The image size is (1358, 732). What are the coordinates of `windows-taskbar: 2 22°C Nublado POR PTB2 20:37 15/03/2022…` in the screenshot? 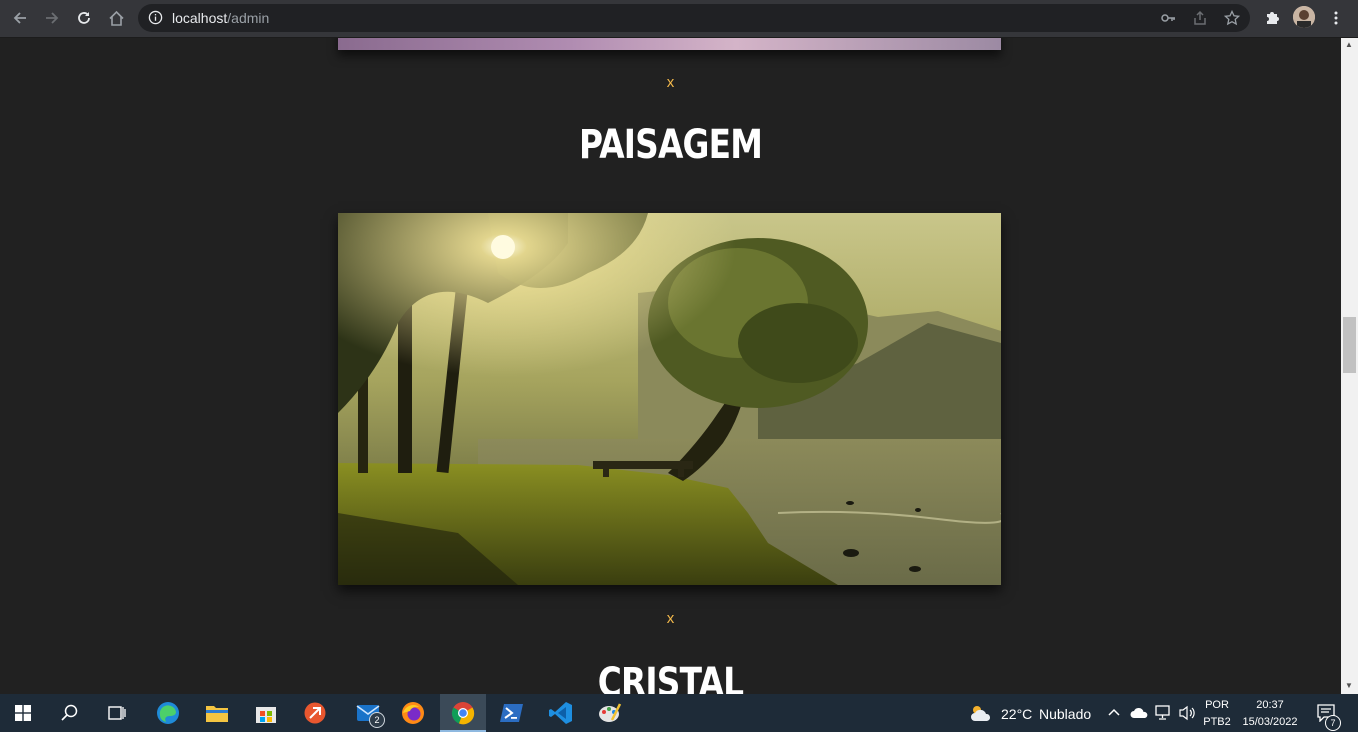 It's located at (679, 713).